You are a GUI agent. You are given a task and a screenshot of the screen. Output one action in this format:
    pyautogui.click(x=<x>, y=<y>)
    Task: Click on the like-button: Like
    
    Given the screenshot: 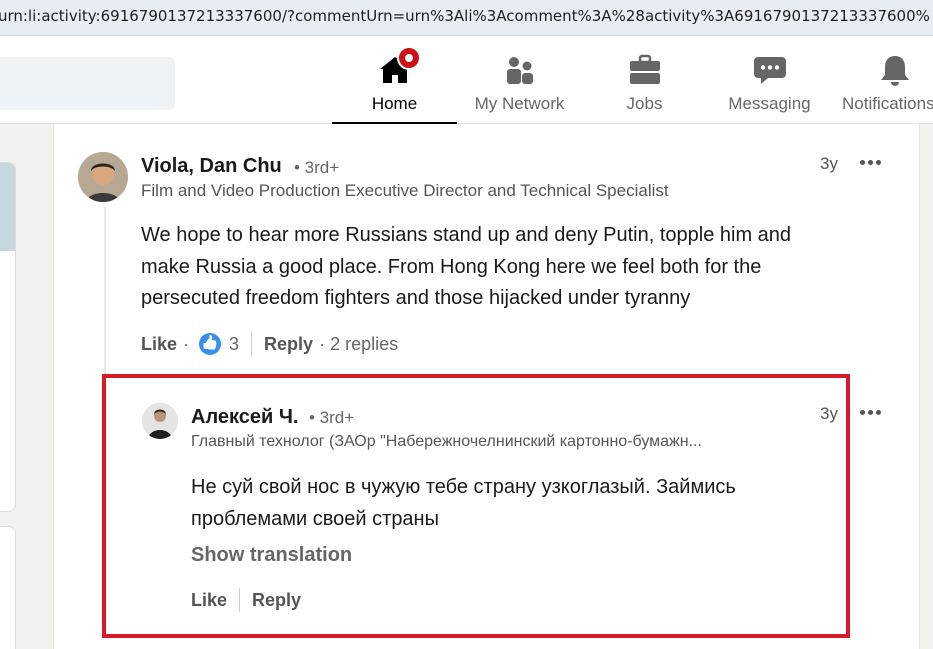 What is the action you would take?
    pyautogui.click(x=159, y=344)
    